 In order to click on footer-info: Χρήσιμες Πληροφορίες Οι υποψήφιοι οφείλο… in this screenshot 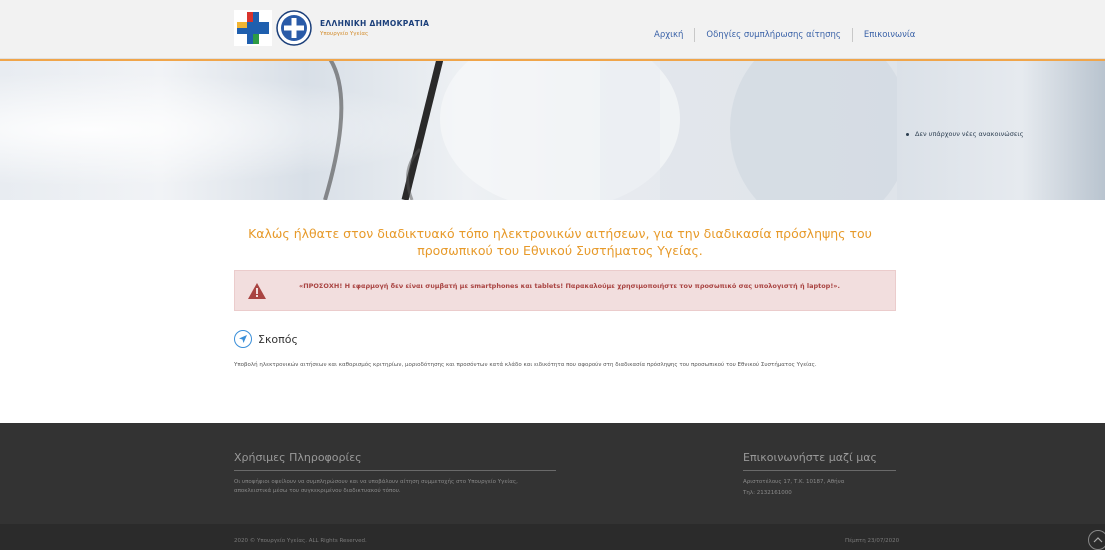, I will do `click(395, 473)`.